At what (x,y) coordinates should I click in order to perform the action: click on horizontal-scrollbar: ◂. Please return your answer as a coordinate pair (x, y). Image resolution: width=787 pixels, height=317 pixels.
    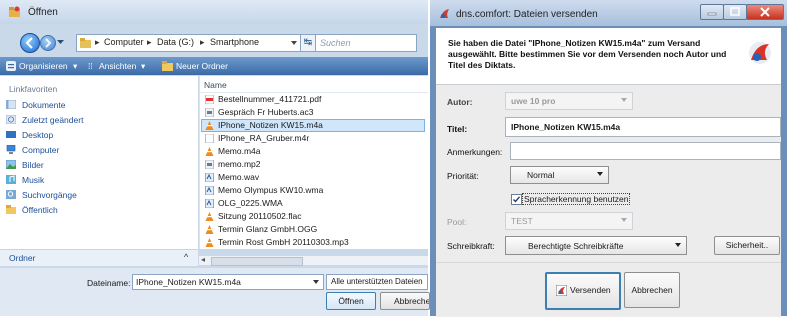
    Looking at the image, I should click on (313, 260).